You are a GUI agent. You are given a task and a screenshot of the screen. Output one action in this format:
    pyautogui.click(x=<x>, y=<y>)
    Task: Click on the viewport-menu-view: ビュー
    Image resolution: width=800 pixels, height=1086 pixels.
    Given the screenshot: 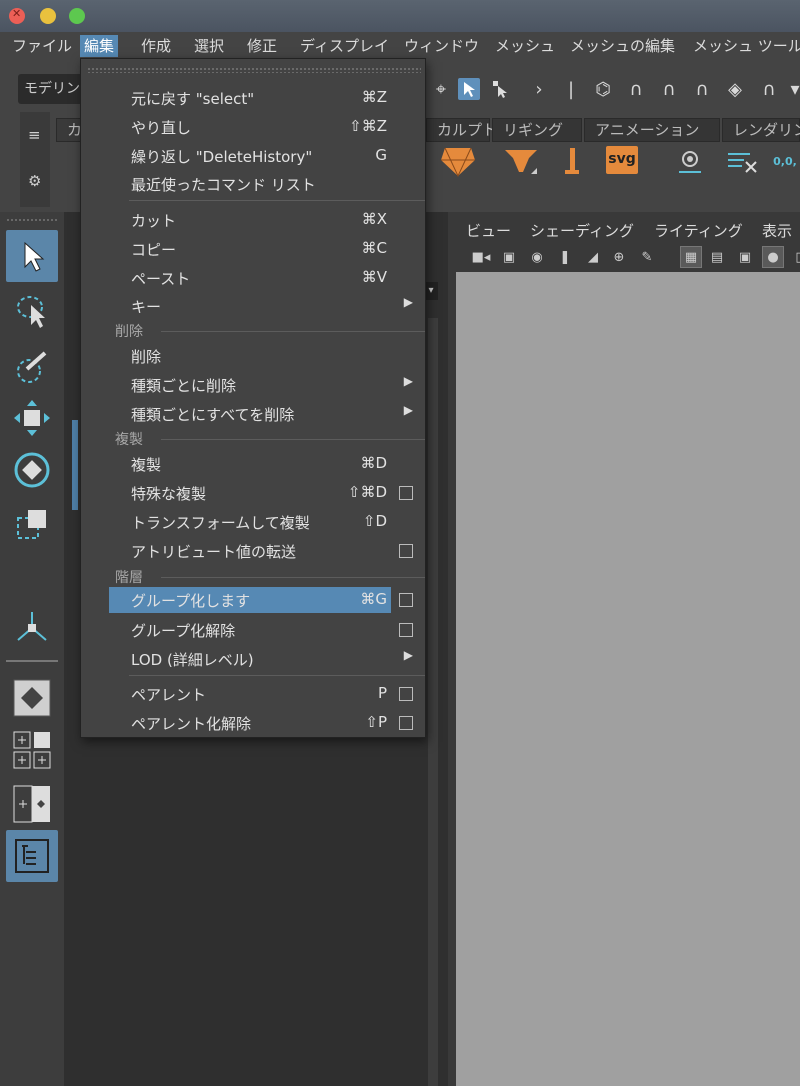 What is the action you would take?
    pyautogui.click(x=488, y=230)
    